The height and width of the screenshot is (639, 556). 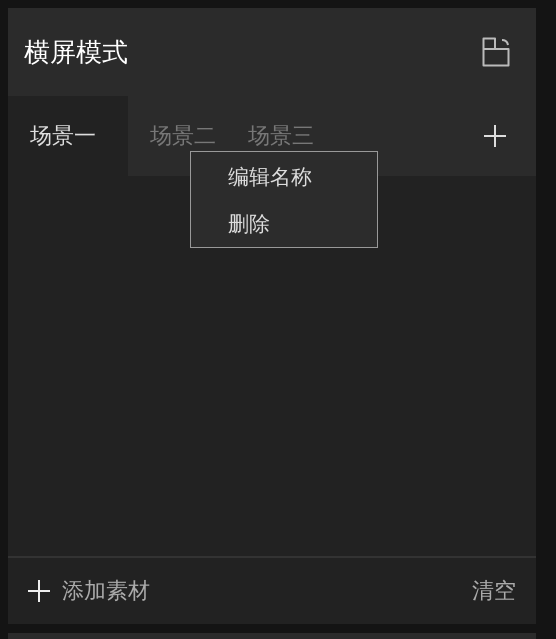 What do you see at coordinates (89, 591) in the screenshot?
I see `add-material-button: 添加素材` at bounding box center [89, 591].